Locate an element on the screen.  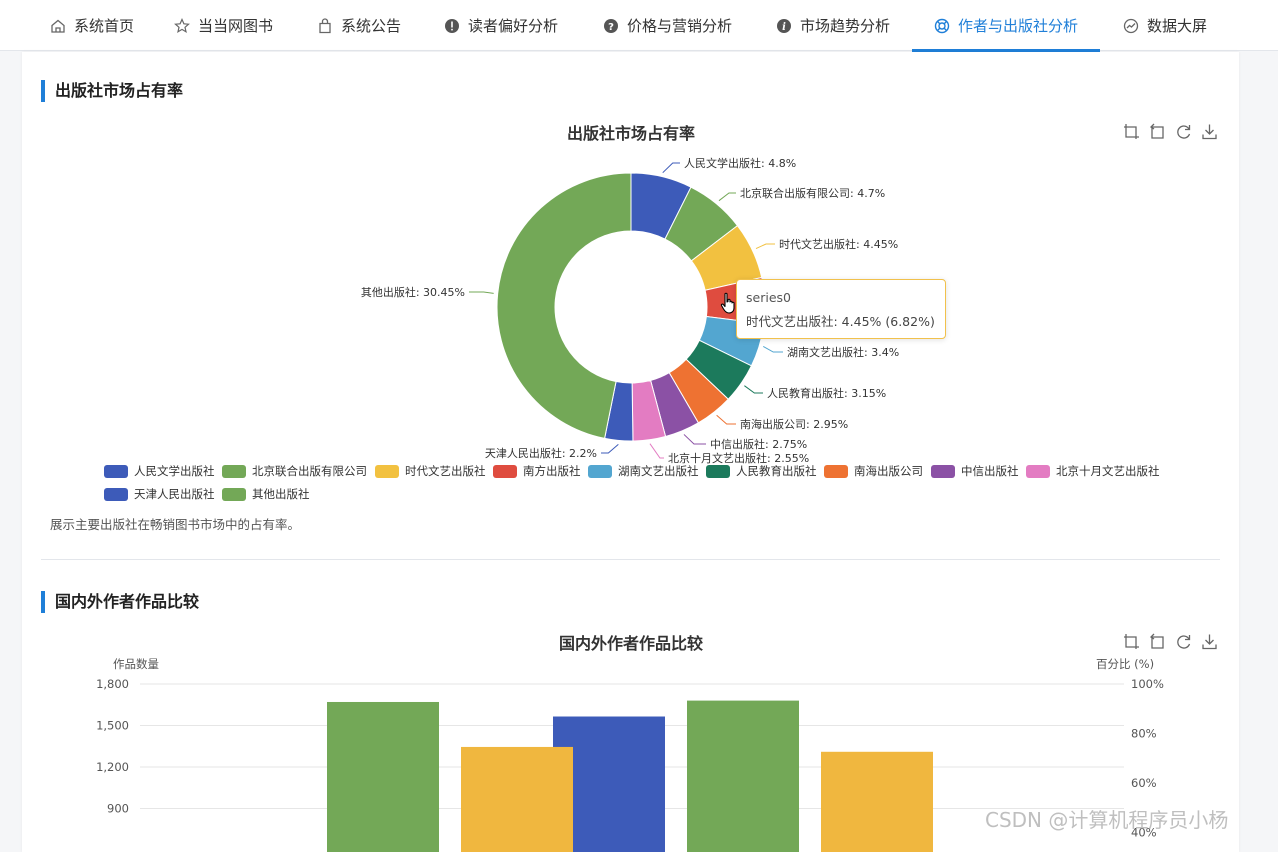
bar-y-tick-label: 1,500 is located at coordinates (112, 726).